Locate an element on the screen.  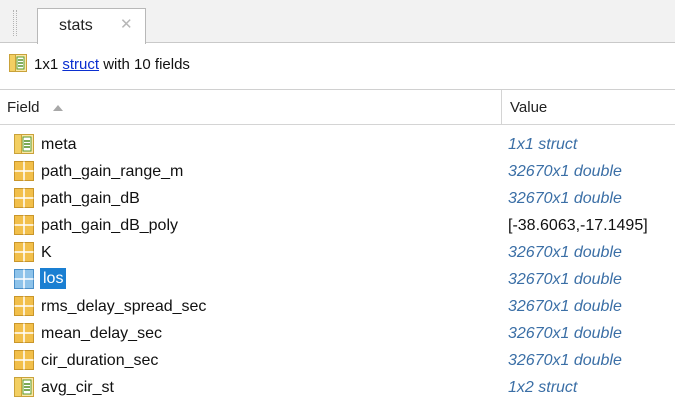
struct-link: struct is located at coordinates (80, 64).